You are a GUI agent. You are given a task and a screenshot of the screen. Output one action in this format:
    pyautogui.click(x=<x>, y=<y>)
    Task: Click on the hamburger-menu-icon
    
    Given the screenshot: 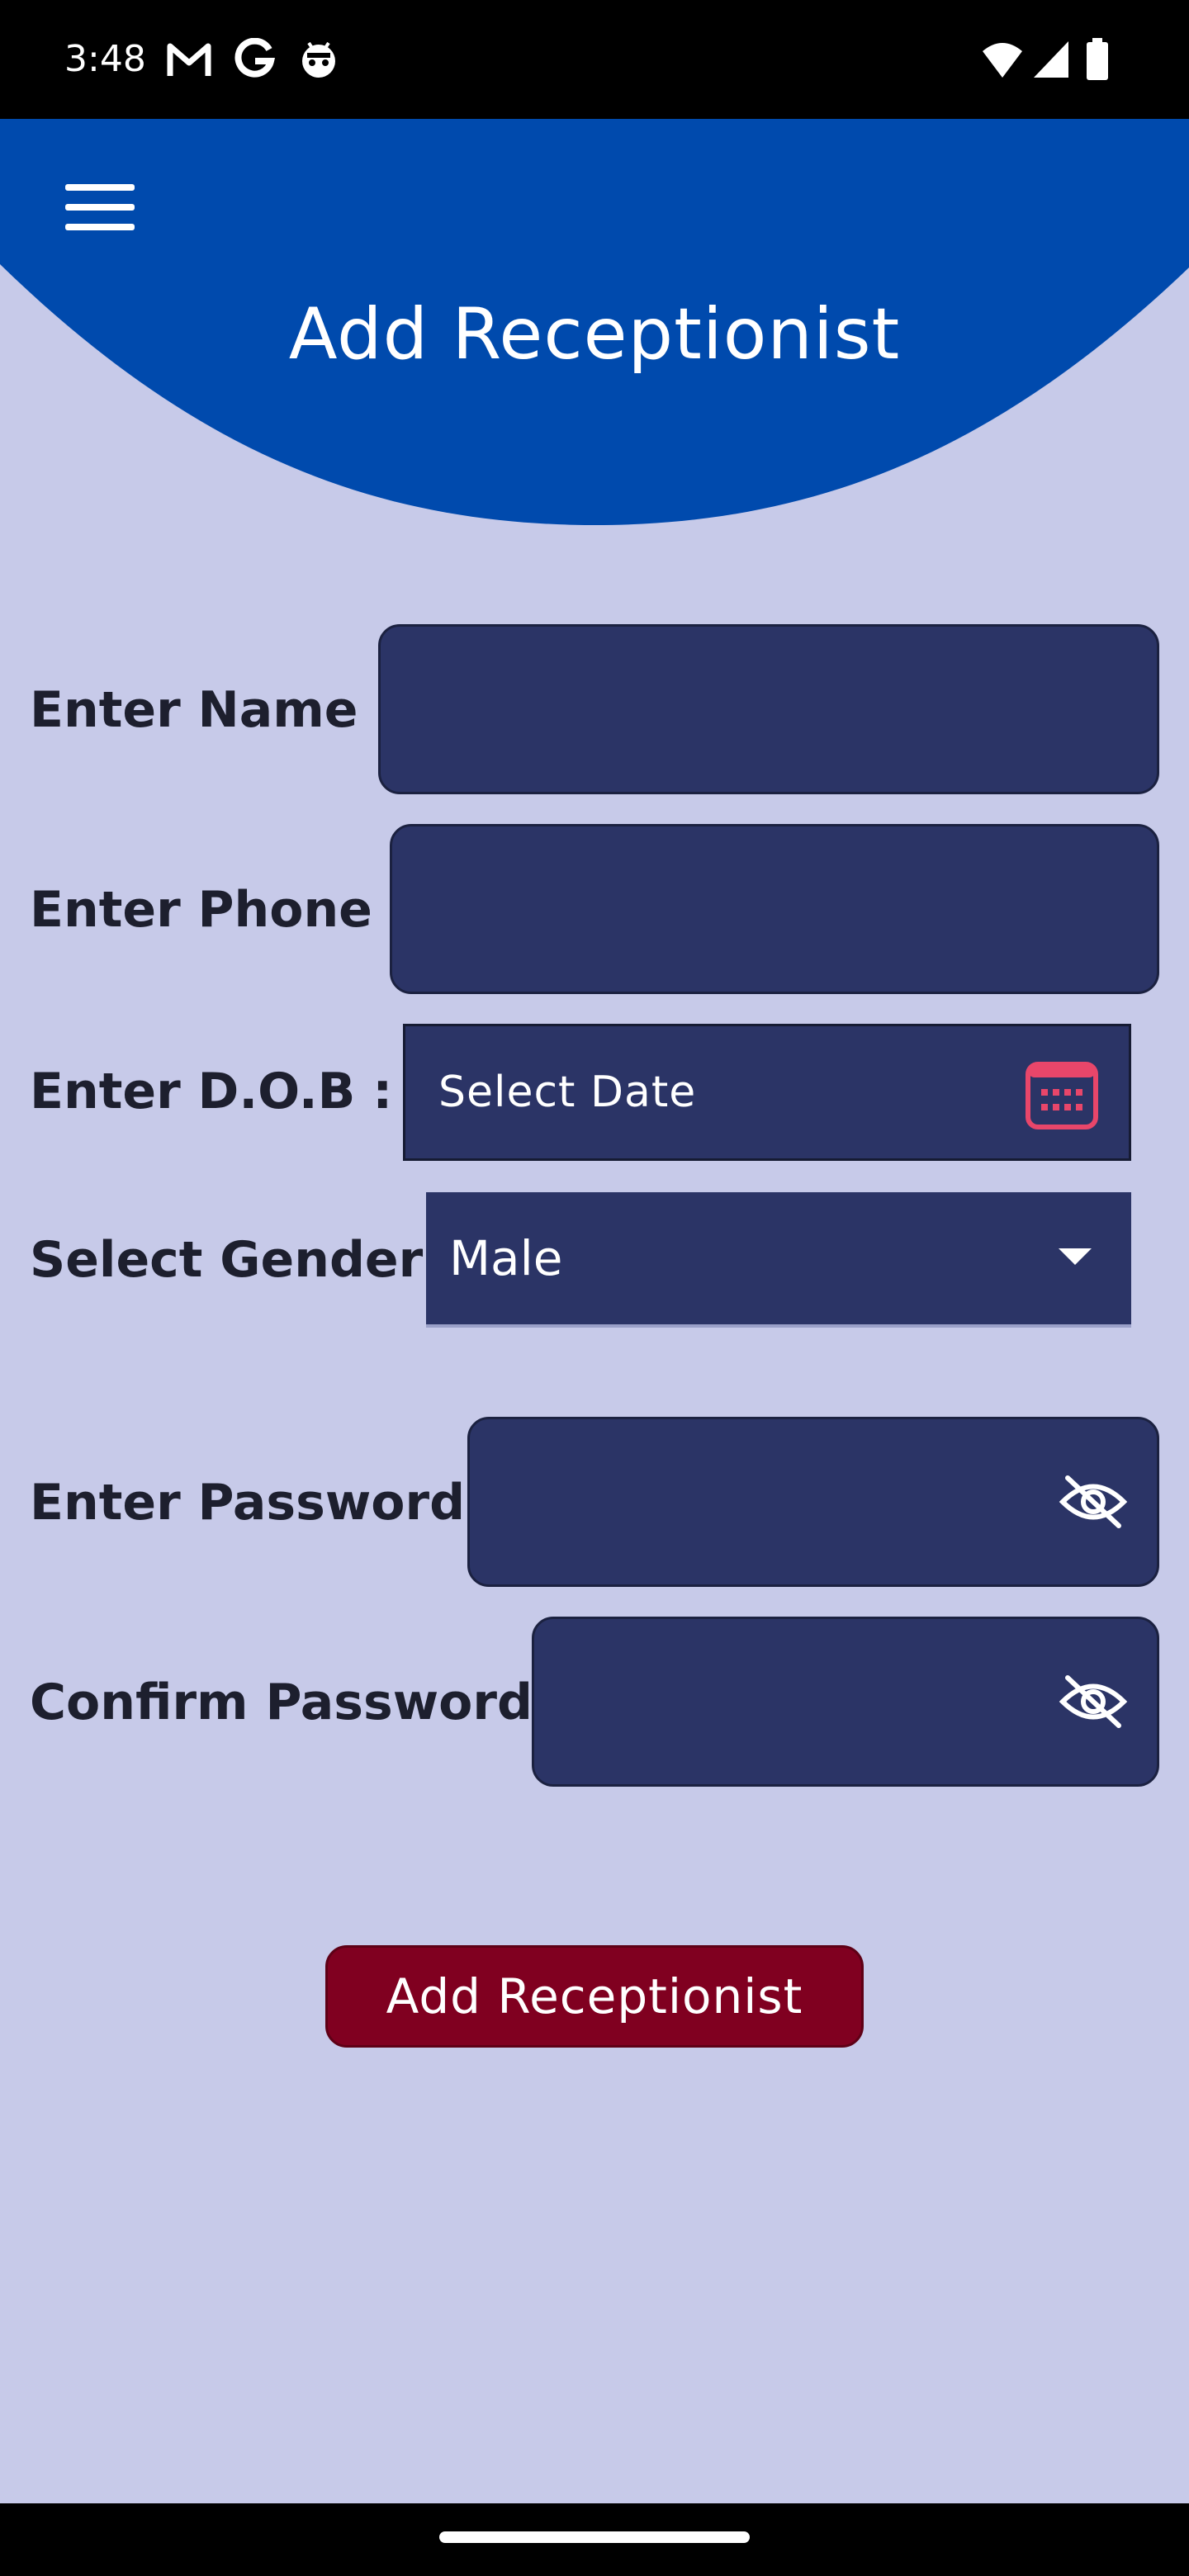 What is the action you would take?
    pyautogui.click(x=100, y=207)
    